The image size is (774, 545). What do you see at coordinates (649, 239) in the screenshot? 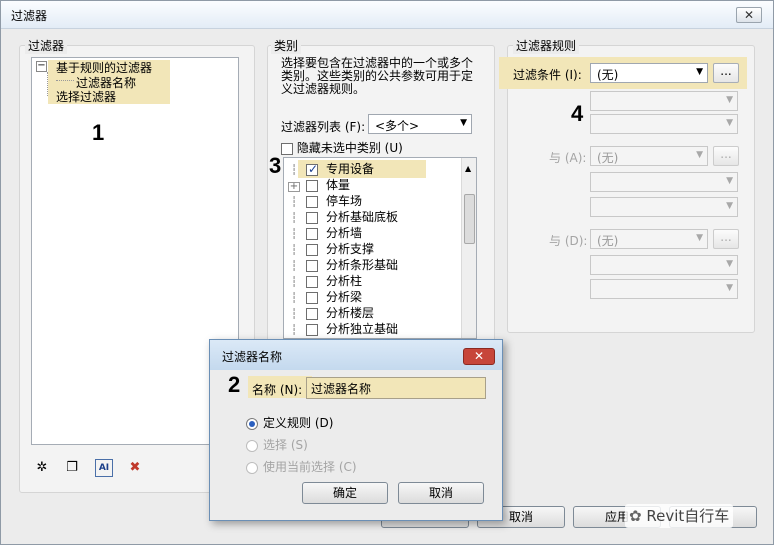
I see `and-dropdown-2: (无) ▼` at bounding box center [649, 239].